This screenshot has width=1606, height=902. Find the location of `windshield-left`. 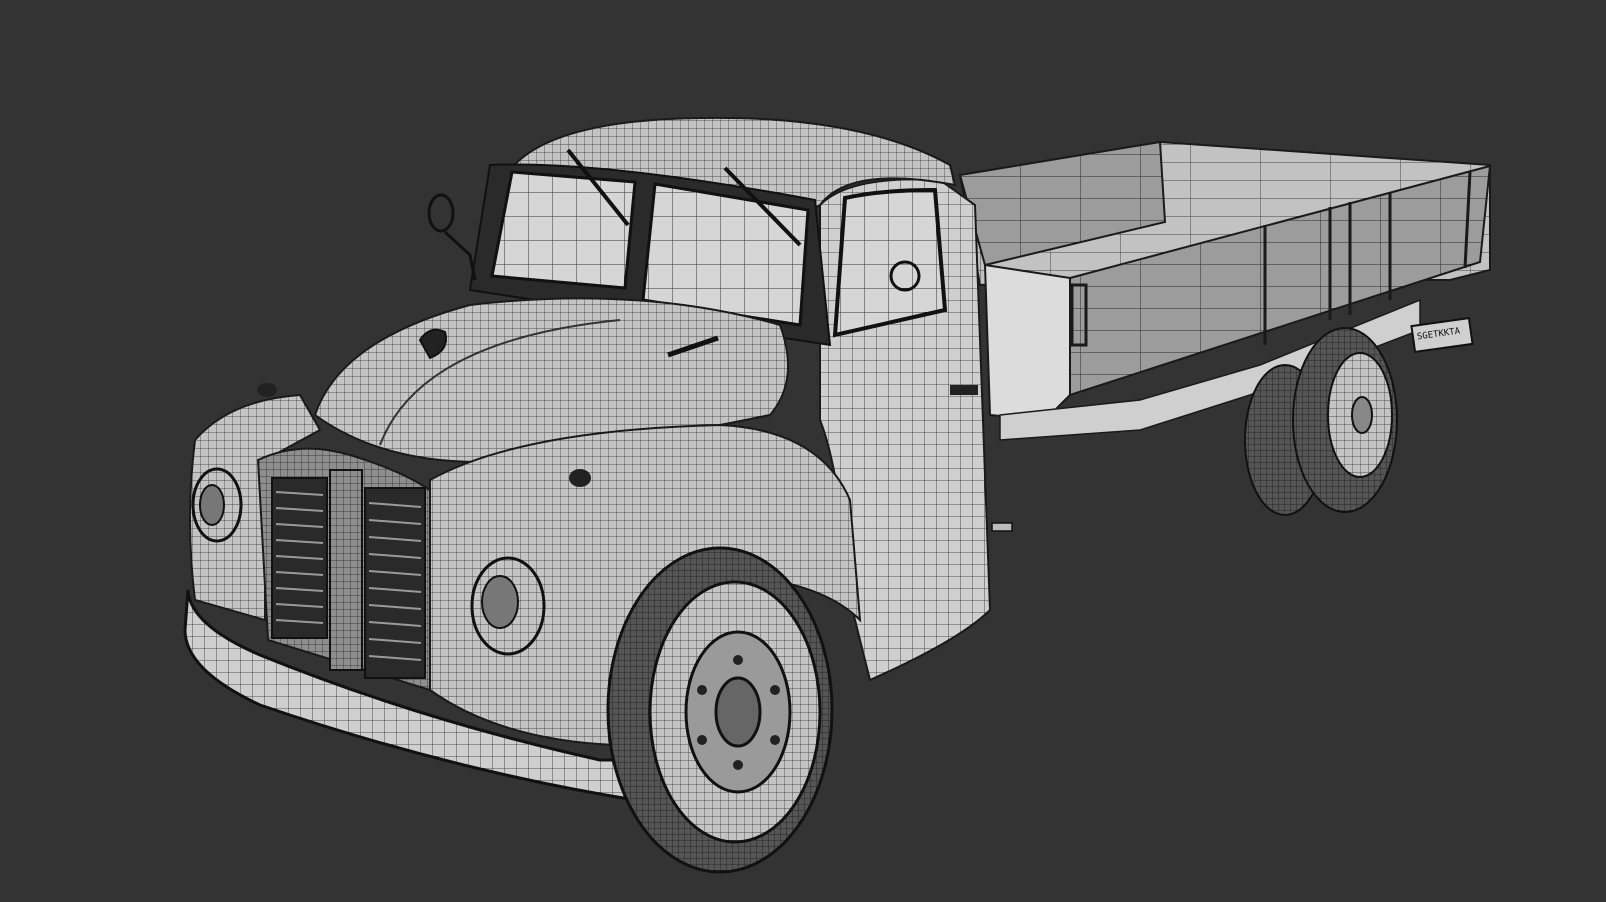

windshield-left is located at coordinates (563, 230).